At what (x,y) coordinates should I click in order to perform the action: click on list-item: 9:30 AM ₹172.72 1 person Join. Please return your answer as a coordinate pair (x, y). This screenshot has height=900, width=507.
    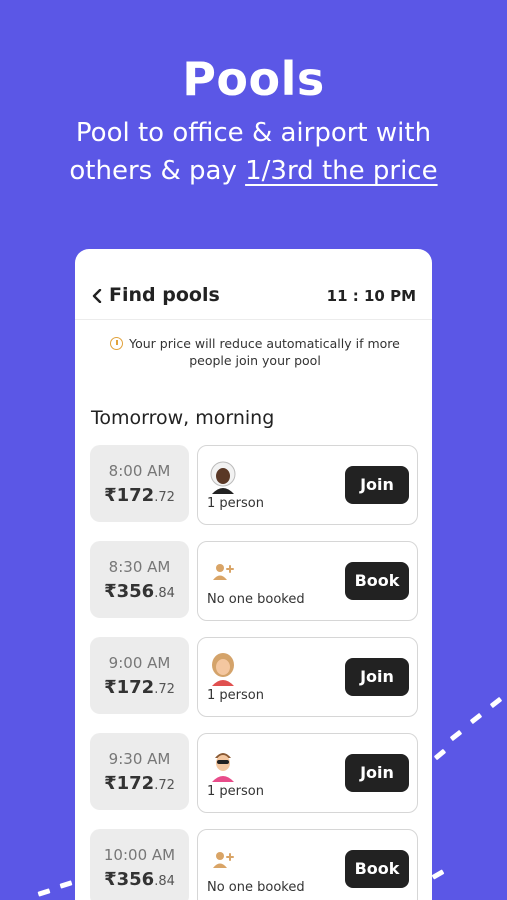
    Looking at the image, I should click on (255, 773).